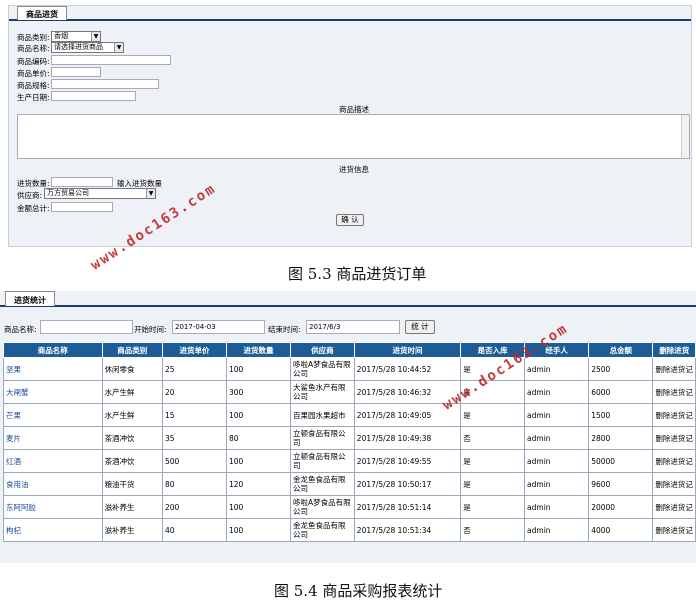 Image resolution: width=696 pixels, height=609 pixels. What do you see at coordinates (353, 136) in the screenshot?
I see `description-textarea` at bounding box center [353, 136].